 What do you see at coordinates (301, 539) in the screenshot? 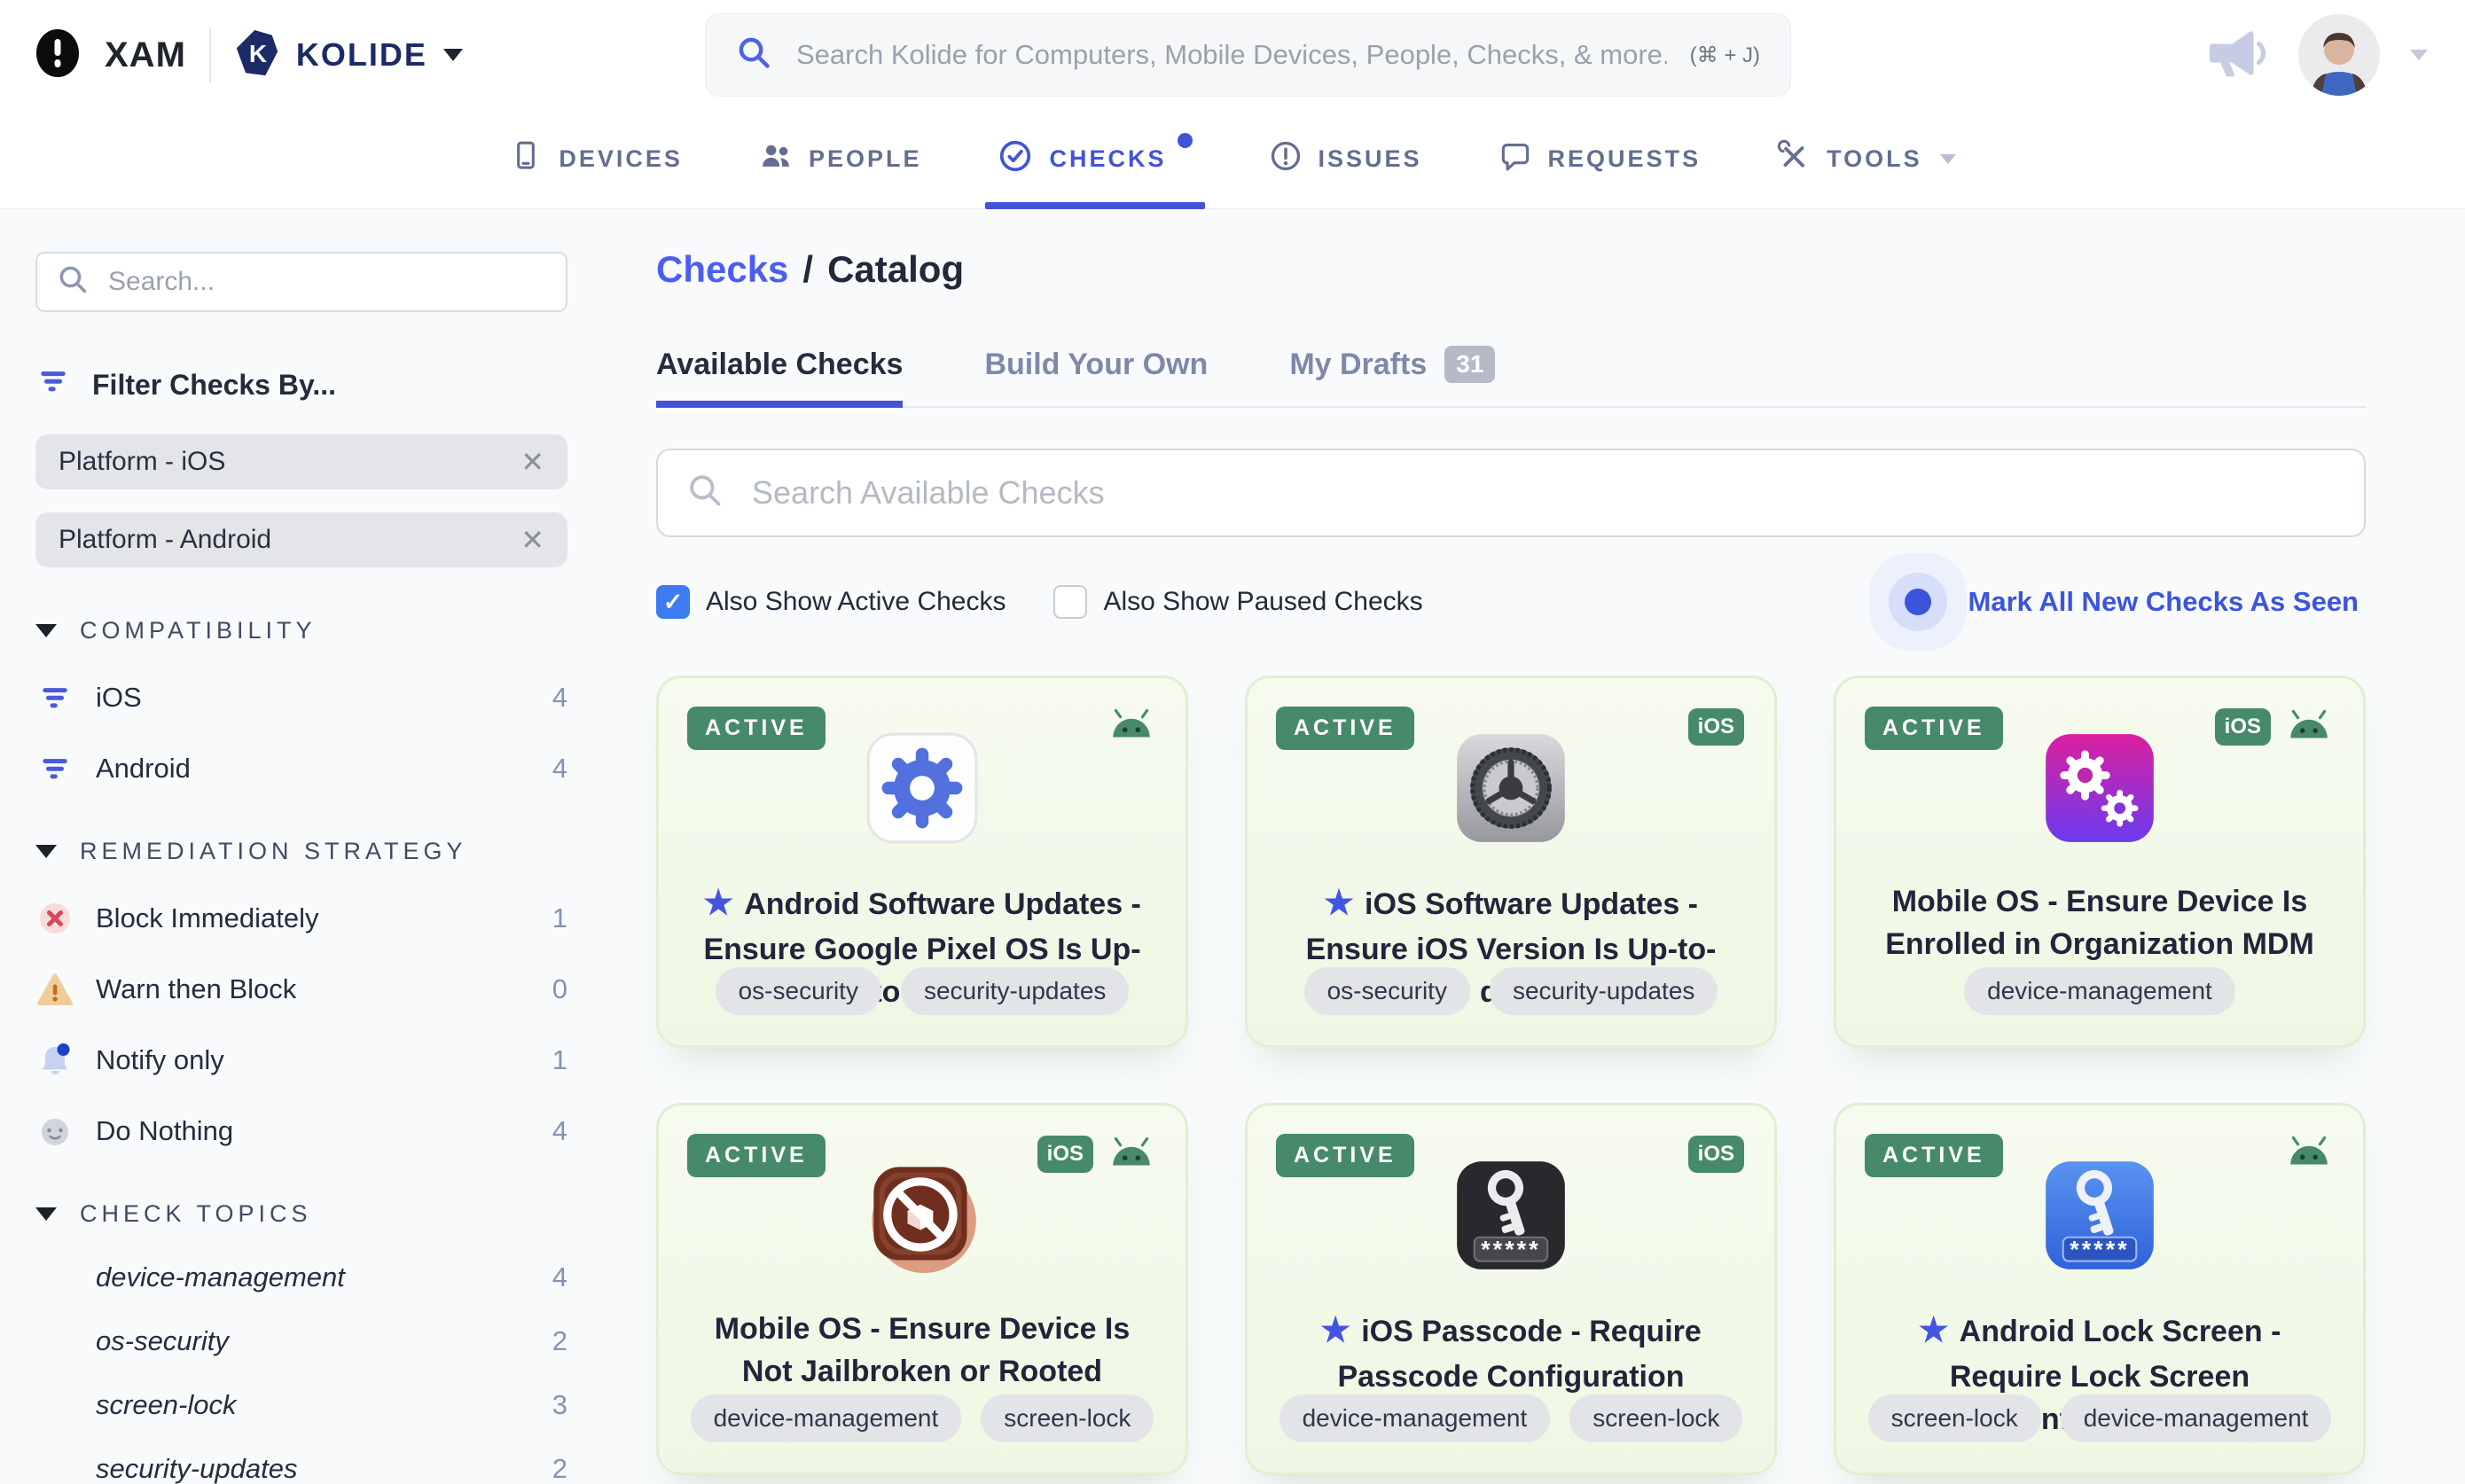
I see `filter-chip-platform-android: Platform - Android ✕` at bounding box center [301, 539].